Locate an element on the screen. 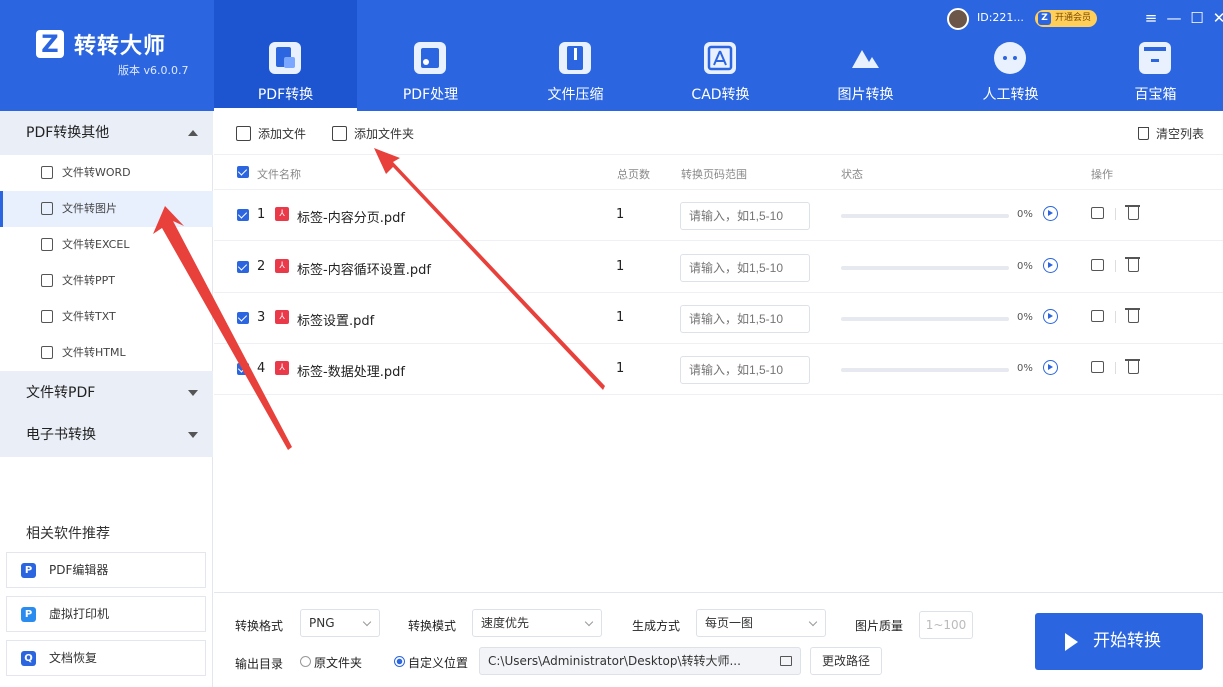  nav-file-compress: 文件压缩 is located at coordinates (575, 55).